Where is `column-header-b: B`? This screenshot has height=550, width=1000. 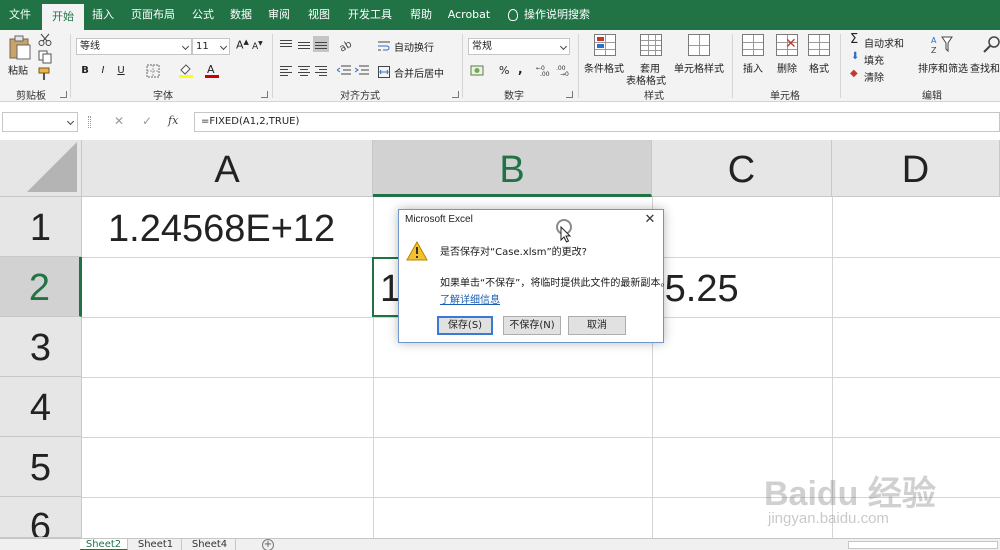
column-header-b: B is located at coordinates (512, 168).